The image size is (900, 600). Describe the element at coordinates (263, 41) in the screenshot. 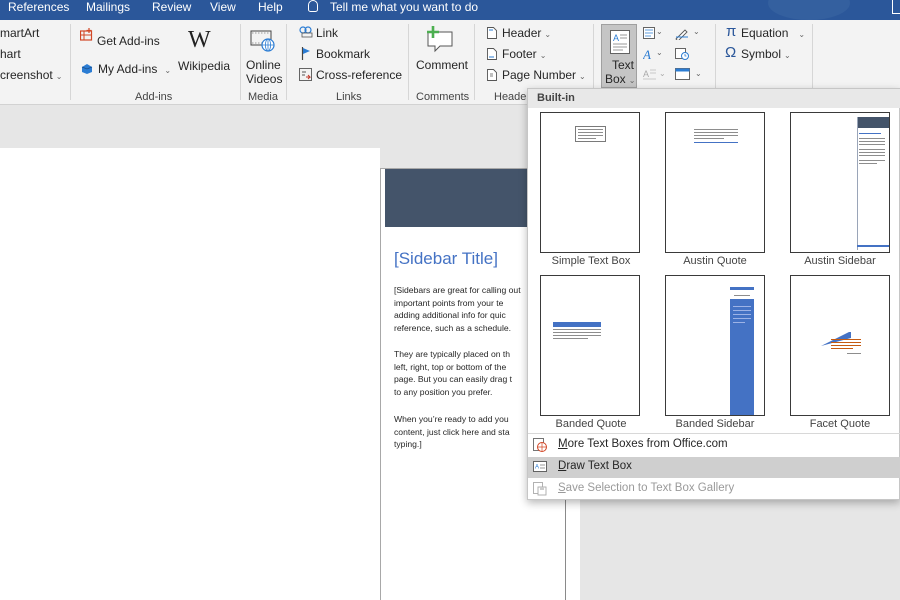

I see `online-video-icon` at that location.